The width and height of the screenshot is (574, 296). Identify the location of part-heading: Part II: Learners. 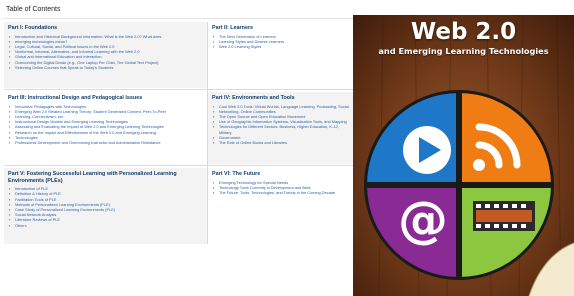
(282, 28).